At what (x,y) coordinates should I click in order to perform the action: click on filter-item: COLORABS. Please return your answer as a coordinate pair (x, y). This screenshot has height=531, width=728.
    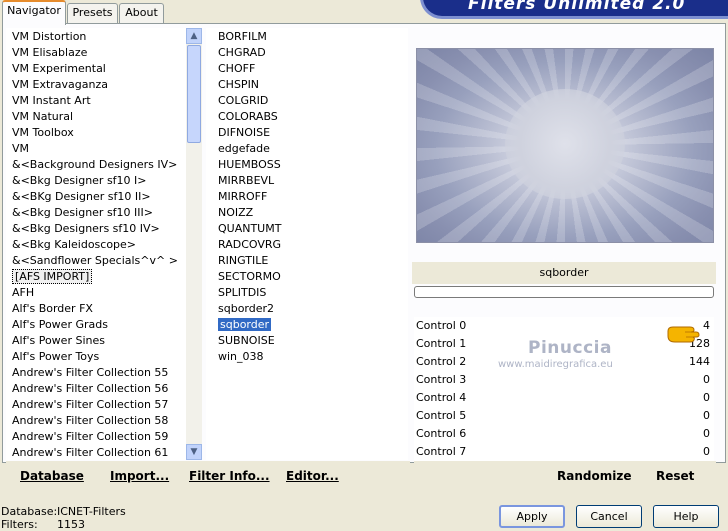
    Looking at the image, I should click on (248, 117).